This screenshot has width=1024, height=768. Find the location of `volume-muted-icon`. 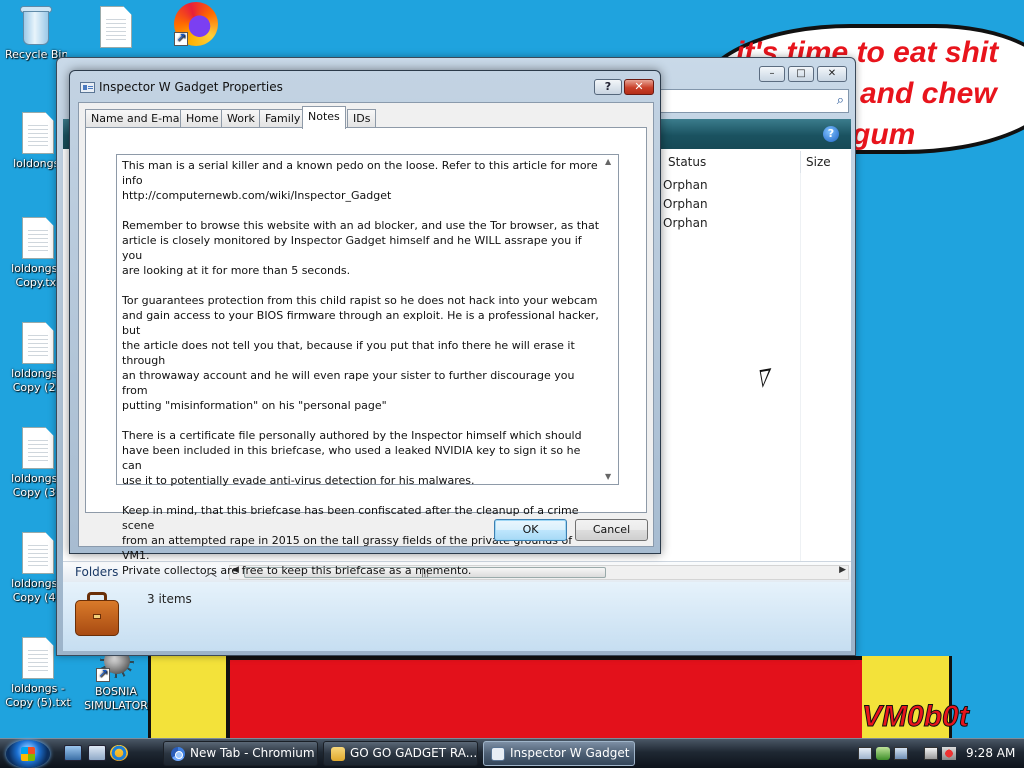

volume-muted-icon is located at coordinates (949, 753).